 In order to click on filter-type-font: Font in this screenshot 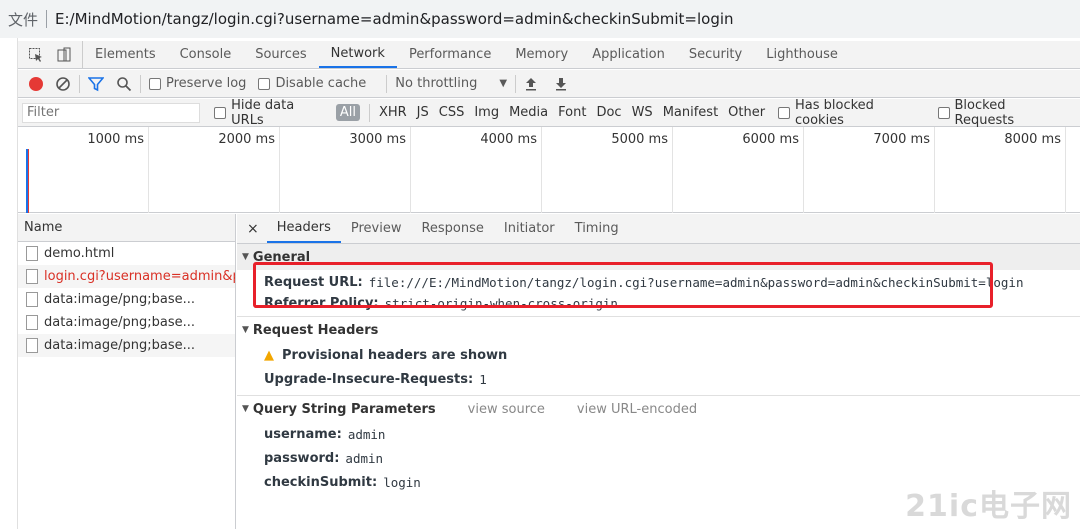, I will do `click(572, 112)`.